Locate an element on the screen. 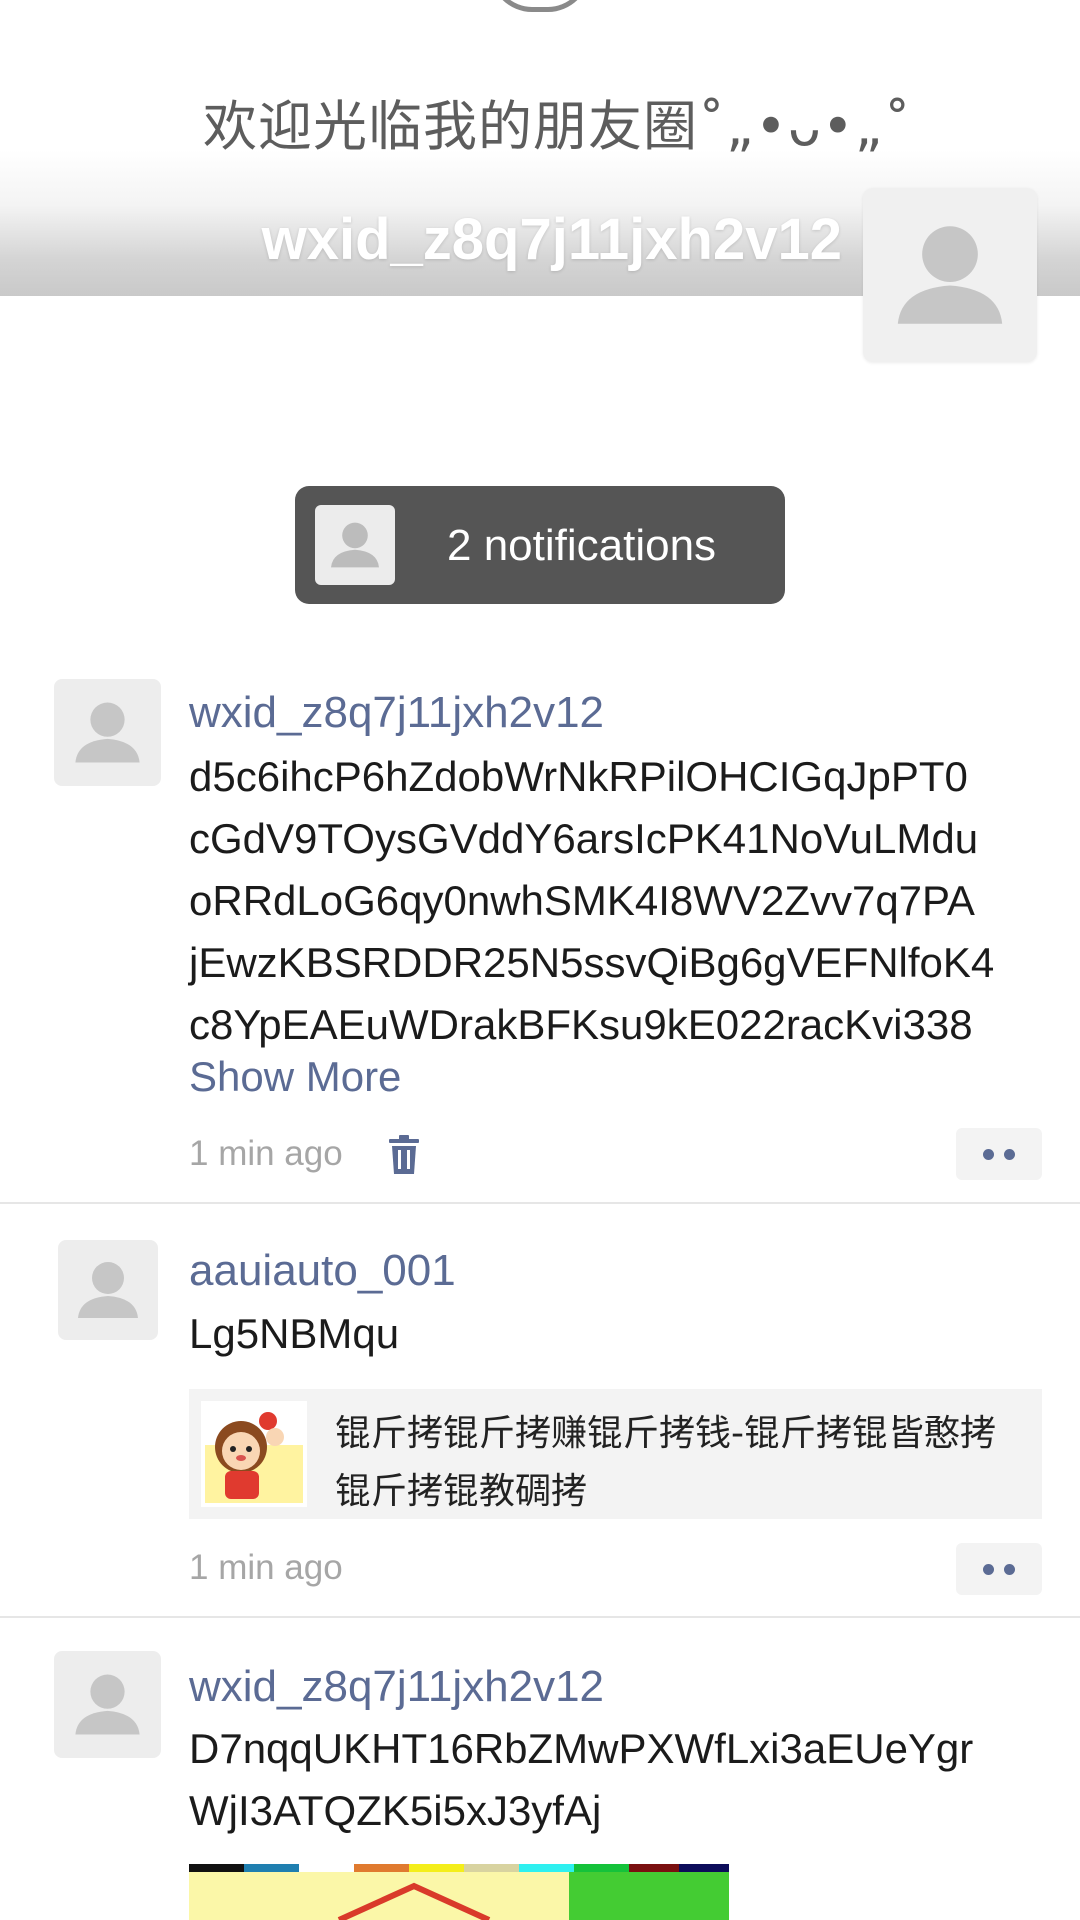 The height and width of the screenshot is (1920, 1080). post-text-line: D7nqqUKHT16RbZMwPXWfLxi3aEUeYgr is located at coordinates (581, 1748).